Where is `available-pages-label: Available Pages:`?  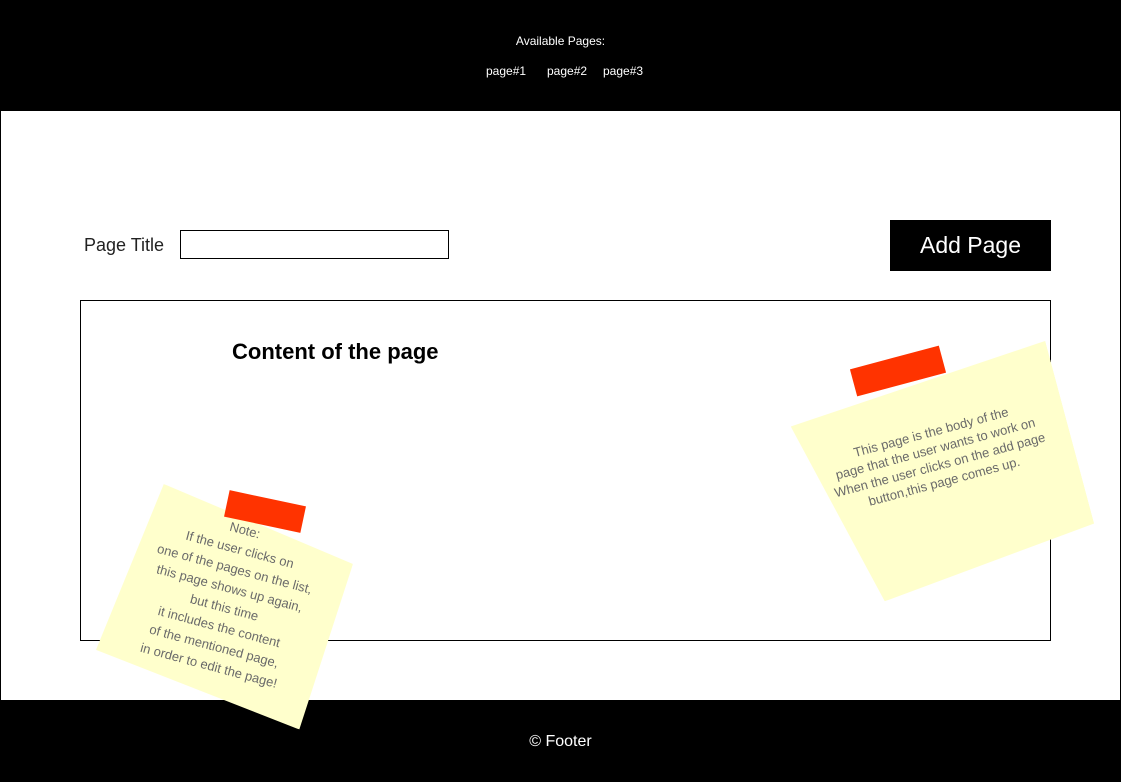
available-pages-label: Available Pages: is located at coordinates (560, 41).